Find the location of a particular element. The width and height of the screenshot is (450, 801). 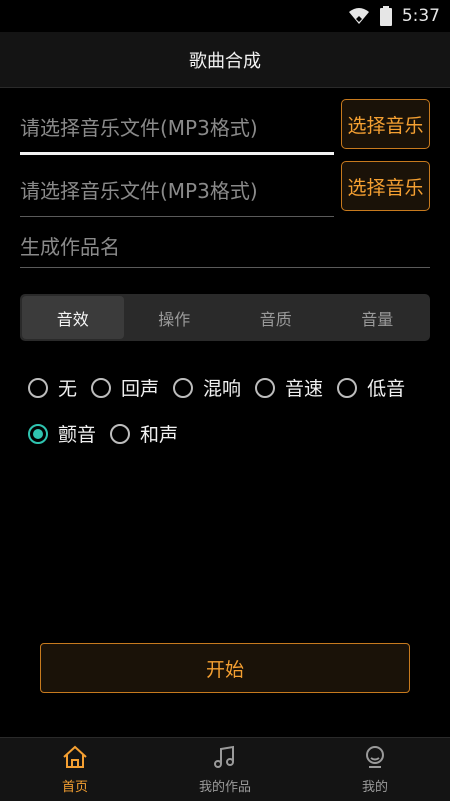

select-music-button-1: 选择音乐 is located at coordinates (385, 124).